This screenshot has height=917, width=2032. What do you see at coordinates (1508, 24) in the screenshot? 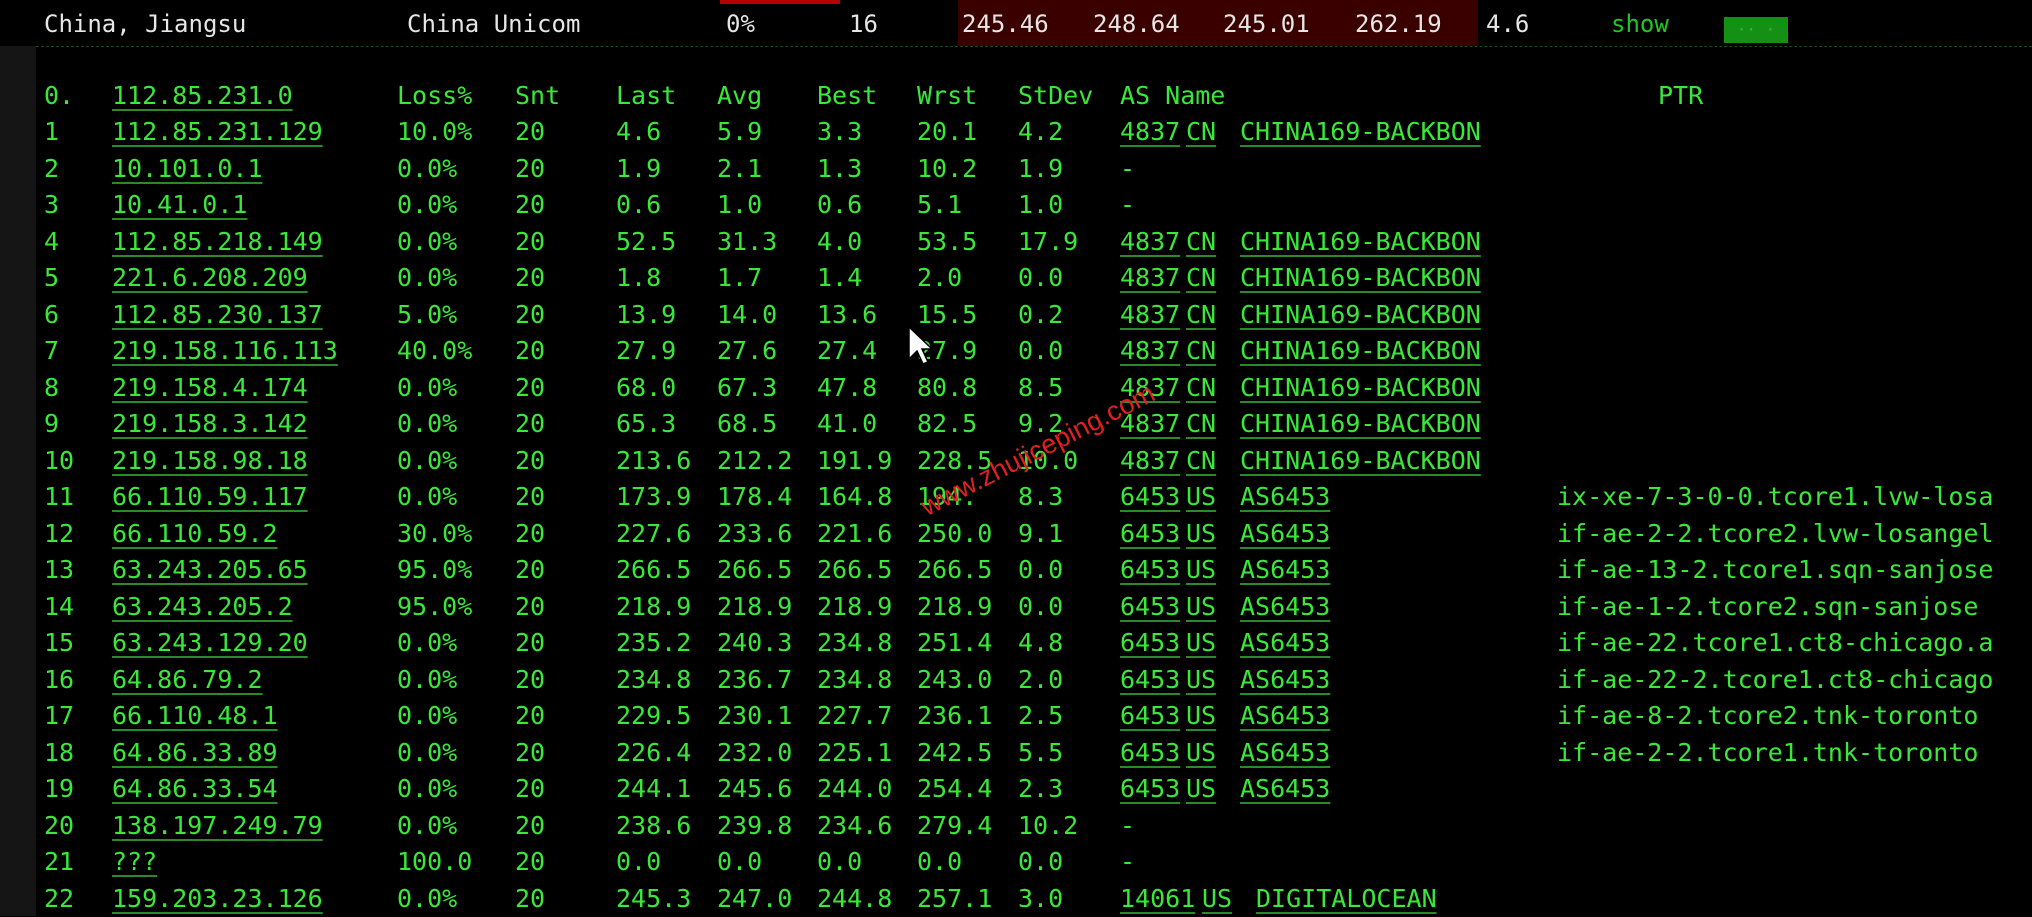
I see `summary-stdev: 4.6` at bounding box center [1508, 24].